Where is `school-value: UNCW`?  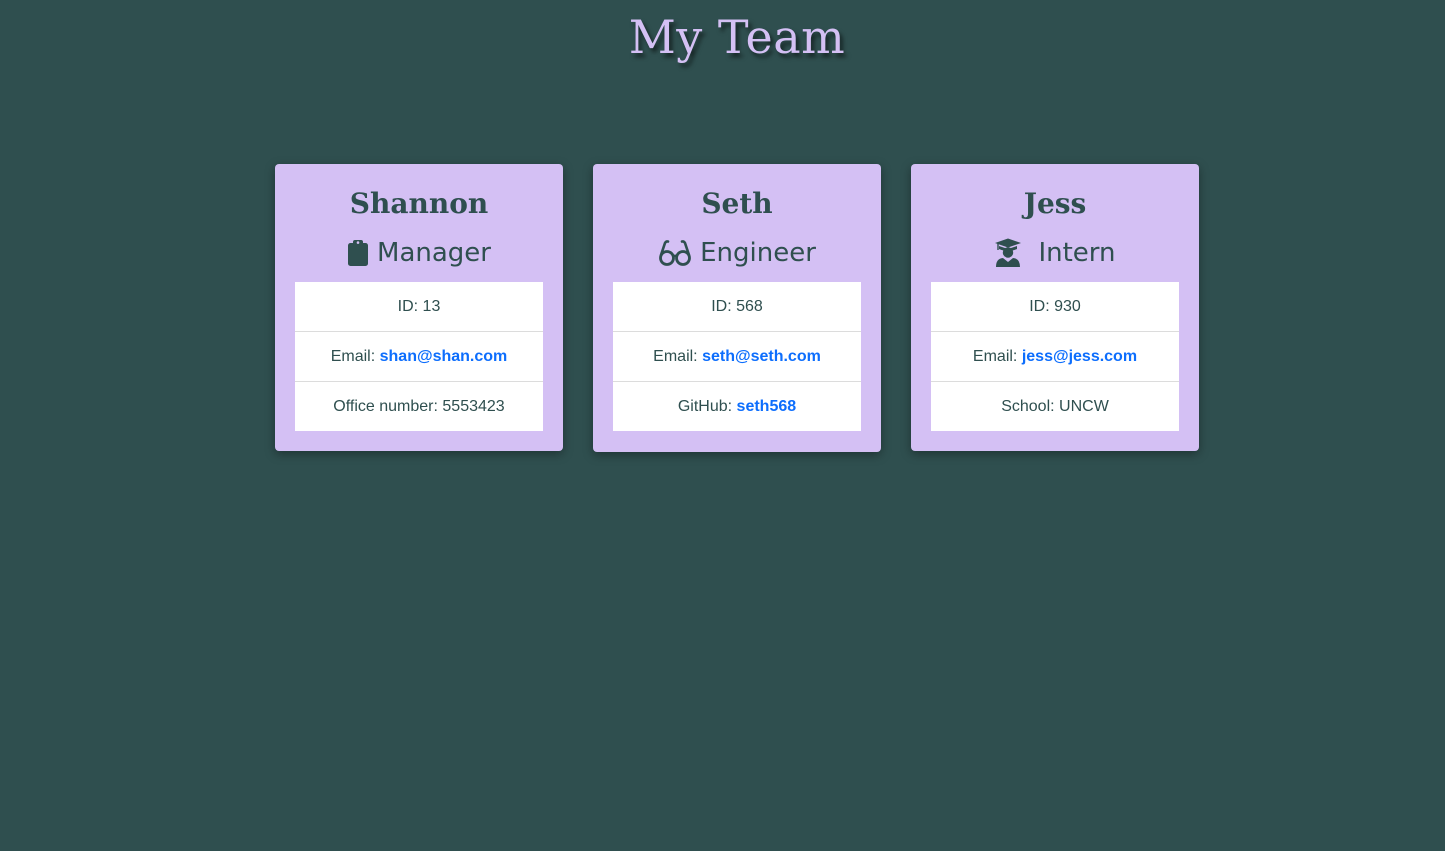
school-value: UNCW is located at coordinates (1084, 406).